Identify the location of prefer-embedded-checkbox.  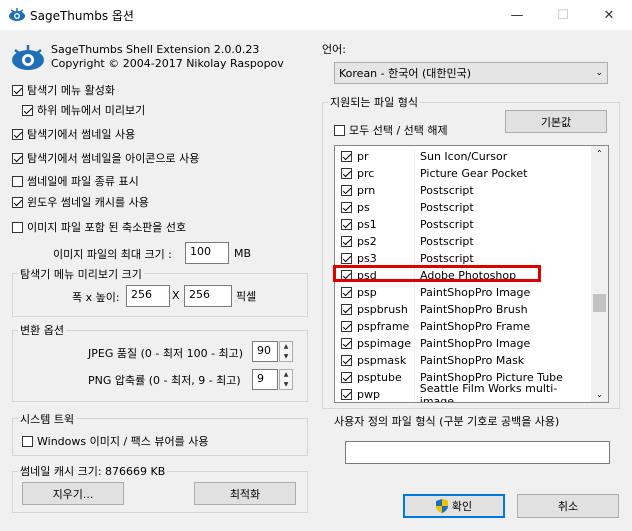
(17, 227).